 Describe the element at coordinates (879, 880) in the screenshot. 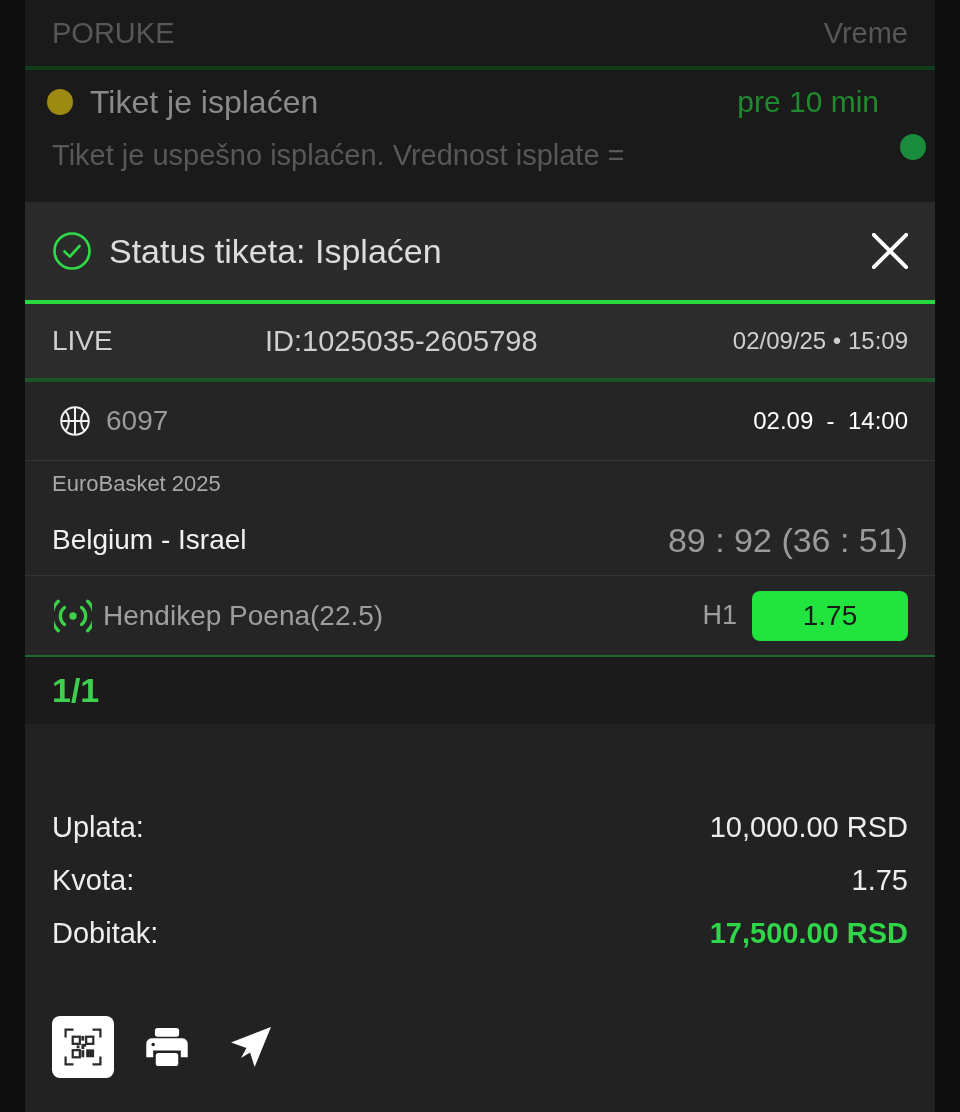

I see `summary-value: 1.75` at that location.